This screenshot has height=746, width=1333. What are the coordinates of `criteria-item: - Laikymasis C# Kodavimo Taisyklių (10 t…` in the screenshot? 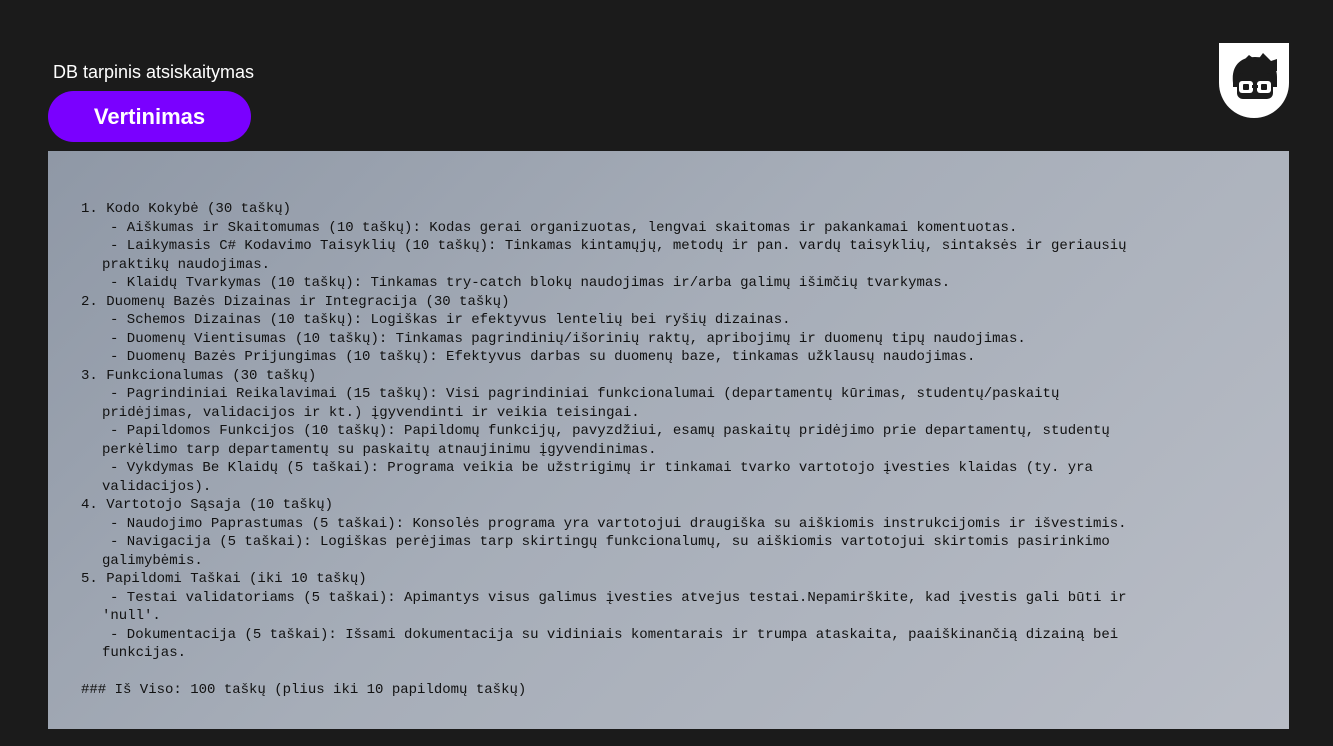 It's located at (618, 246).